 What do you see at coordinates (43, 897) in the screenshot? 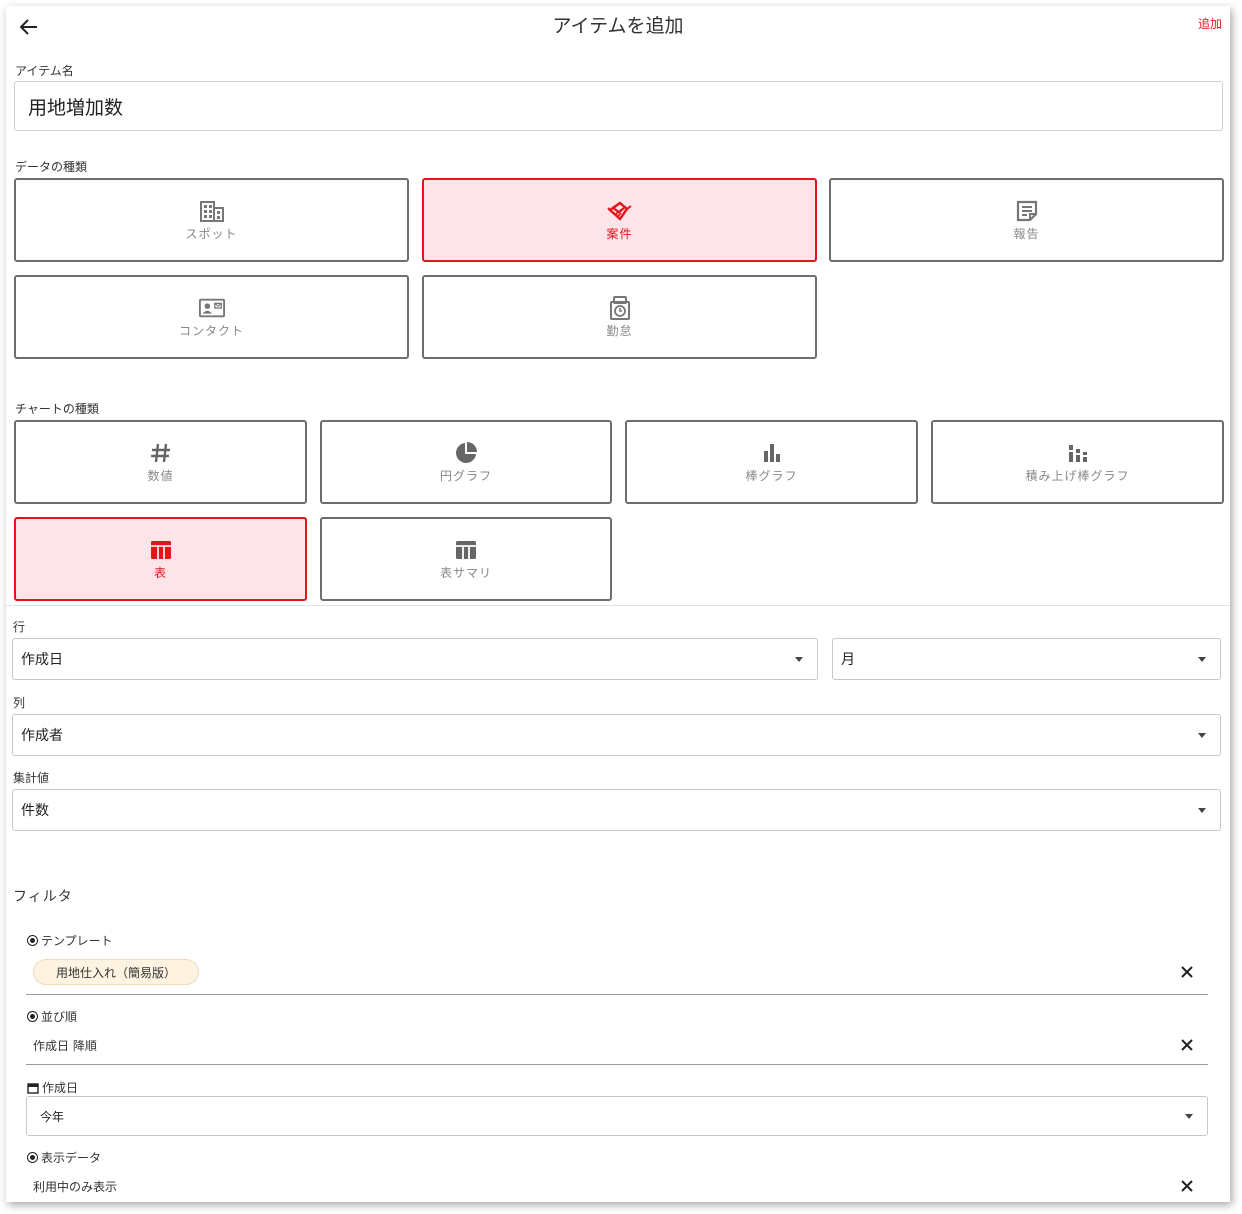
I see `filter-heading: フィルタ` at bounding box center [43, 897].